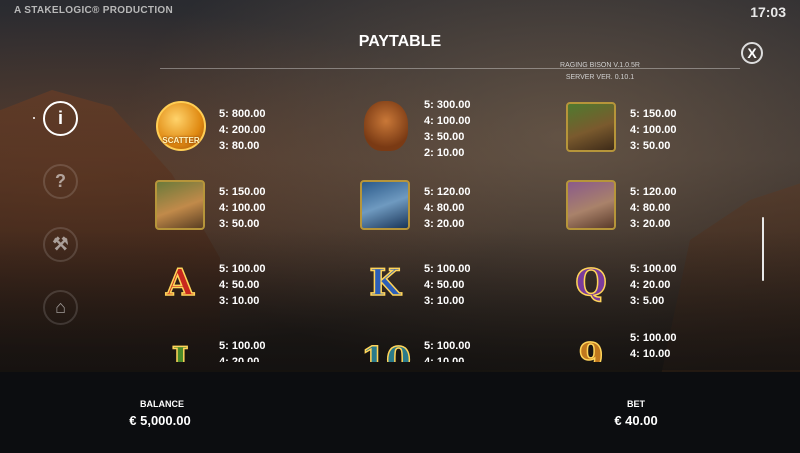 The height and width of the screenshot is (453, 800). I want to click on ace-symbol-icon: A, so click(180, 283).